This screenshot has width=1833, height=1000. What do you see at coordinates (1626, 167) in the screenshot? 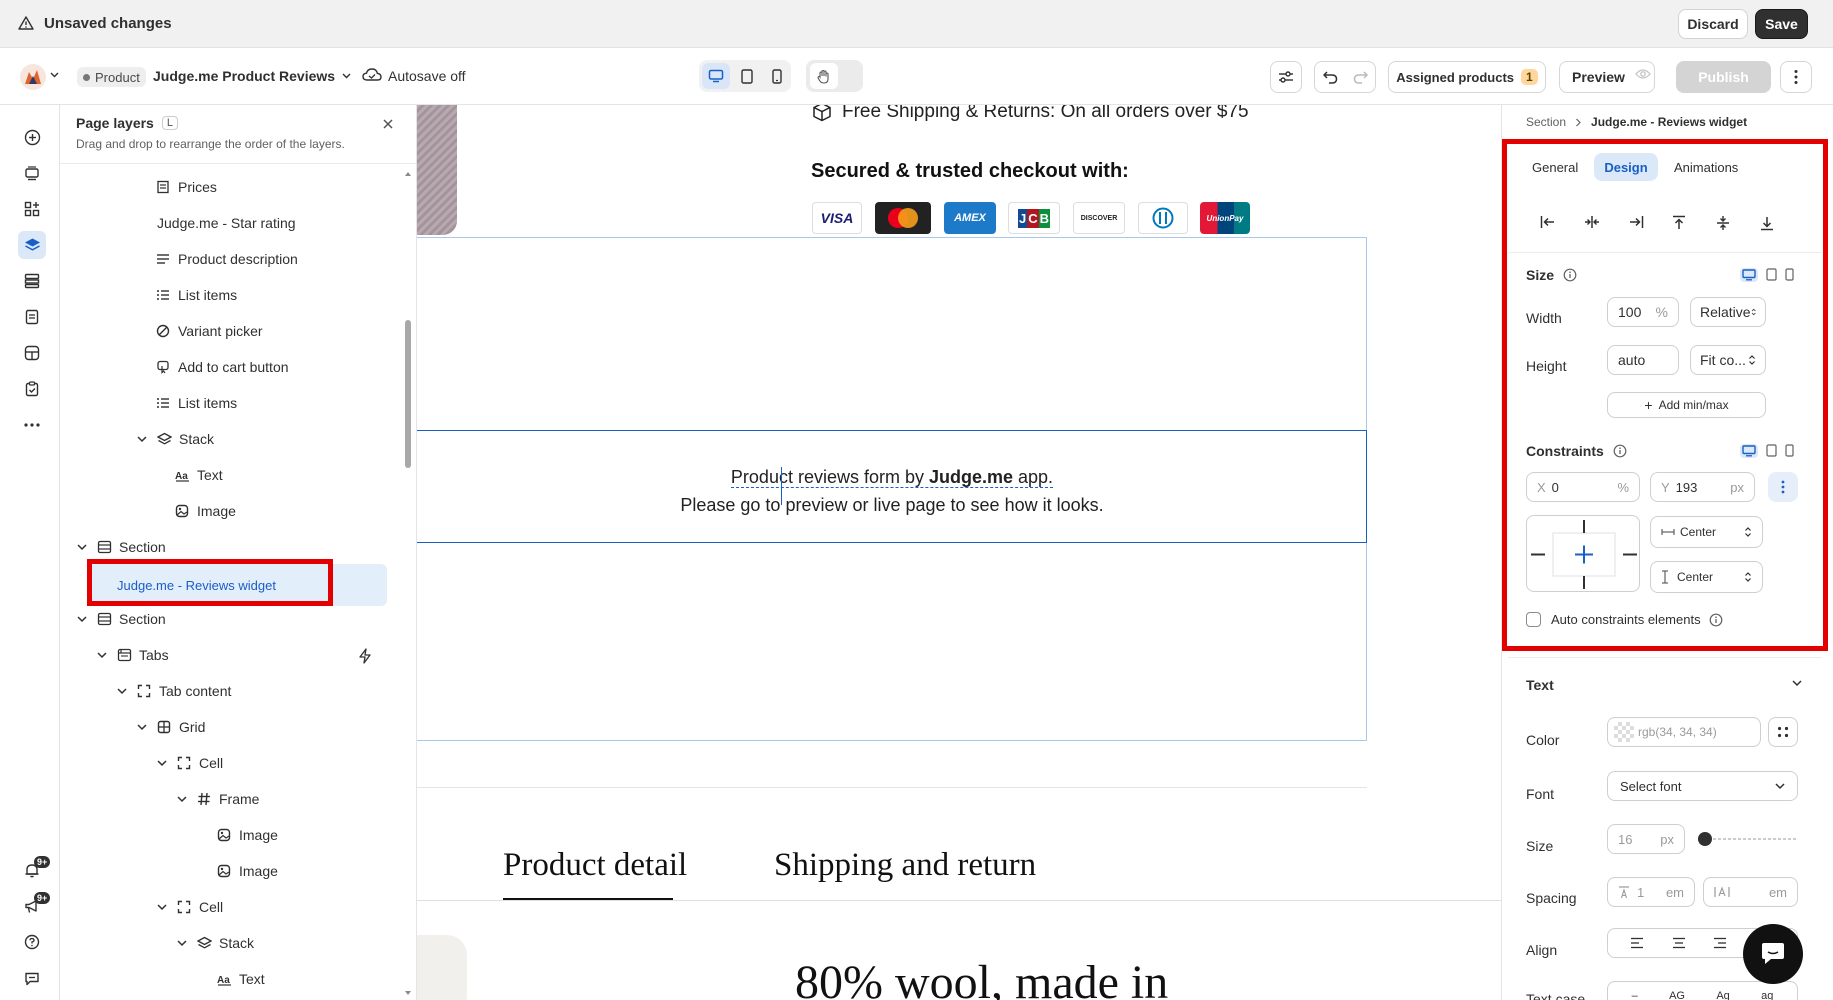
I see `tab-design: Design` at bounding box center [1626, 167].